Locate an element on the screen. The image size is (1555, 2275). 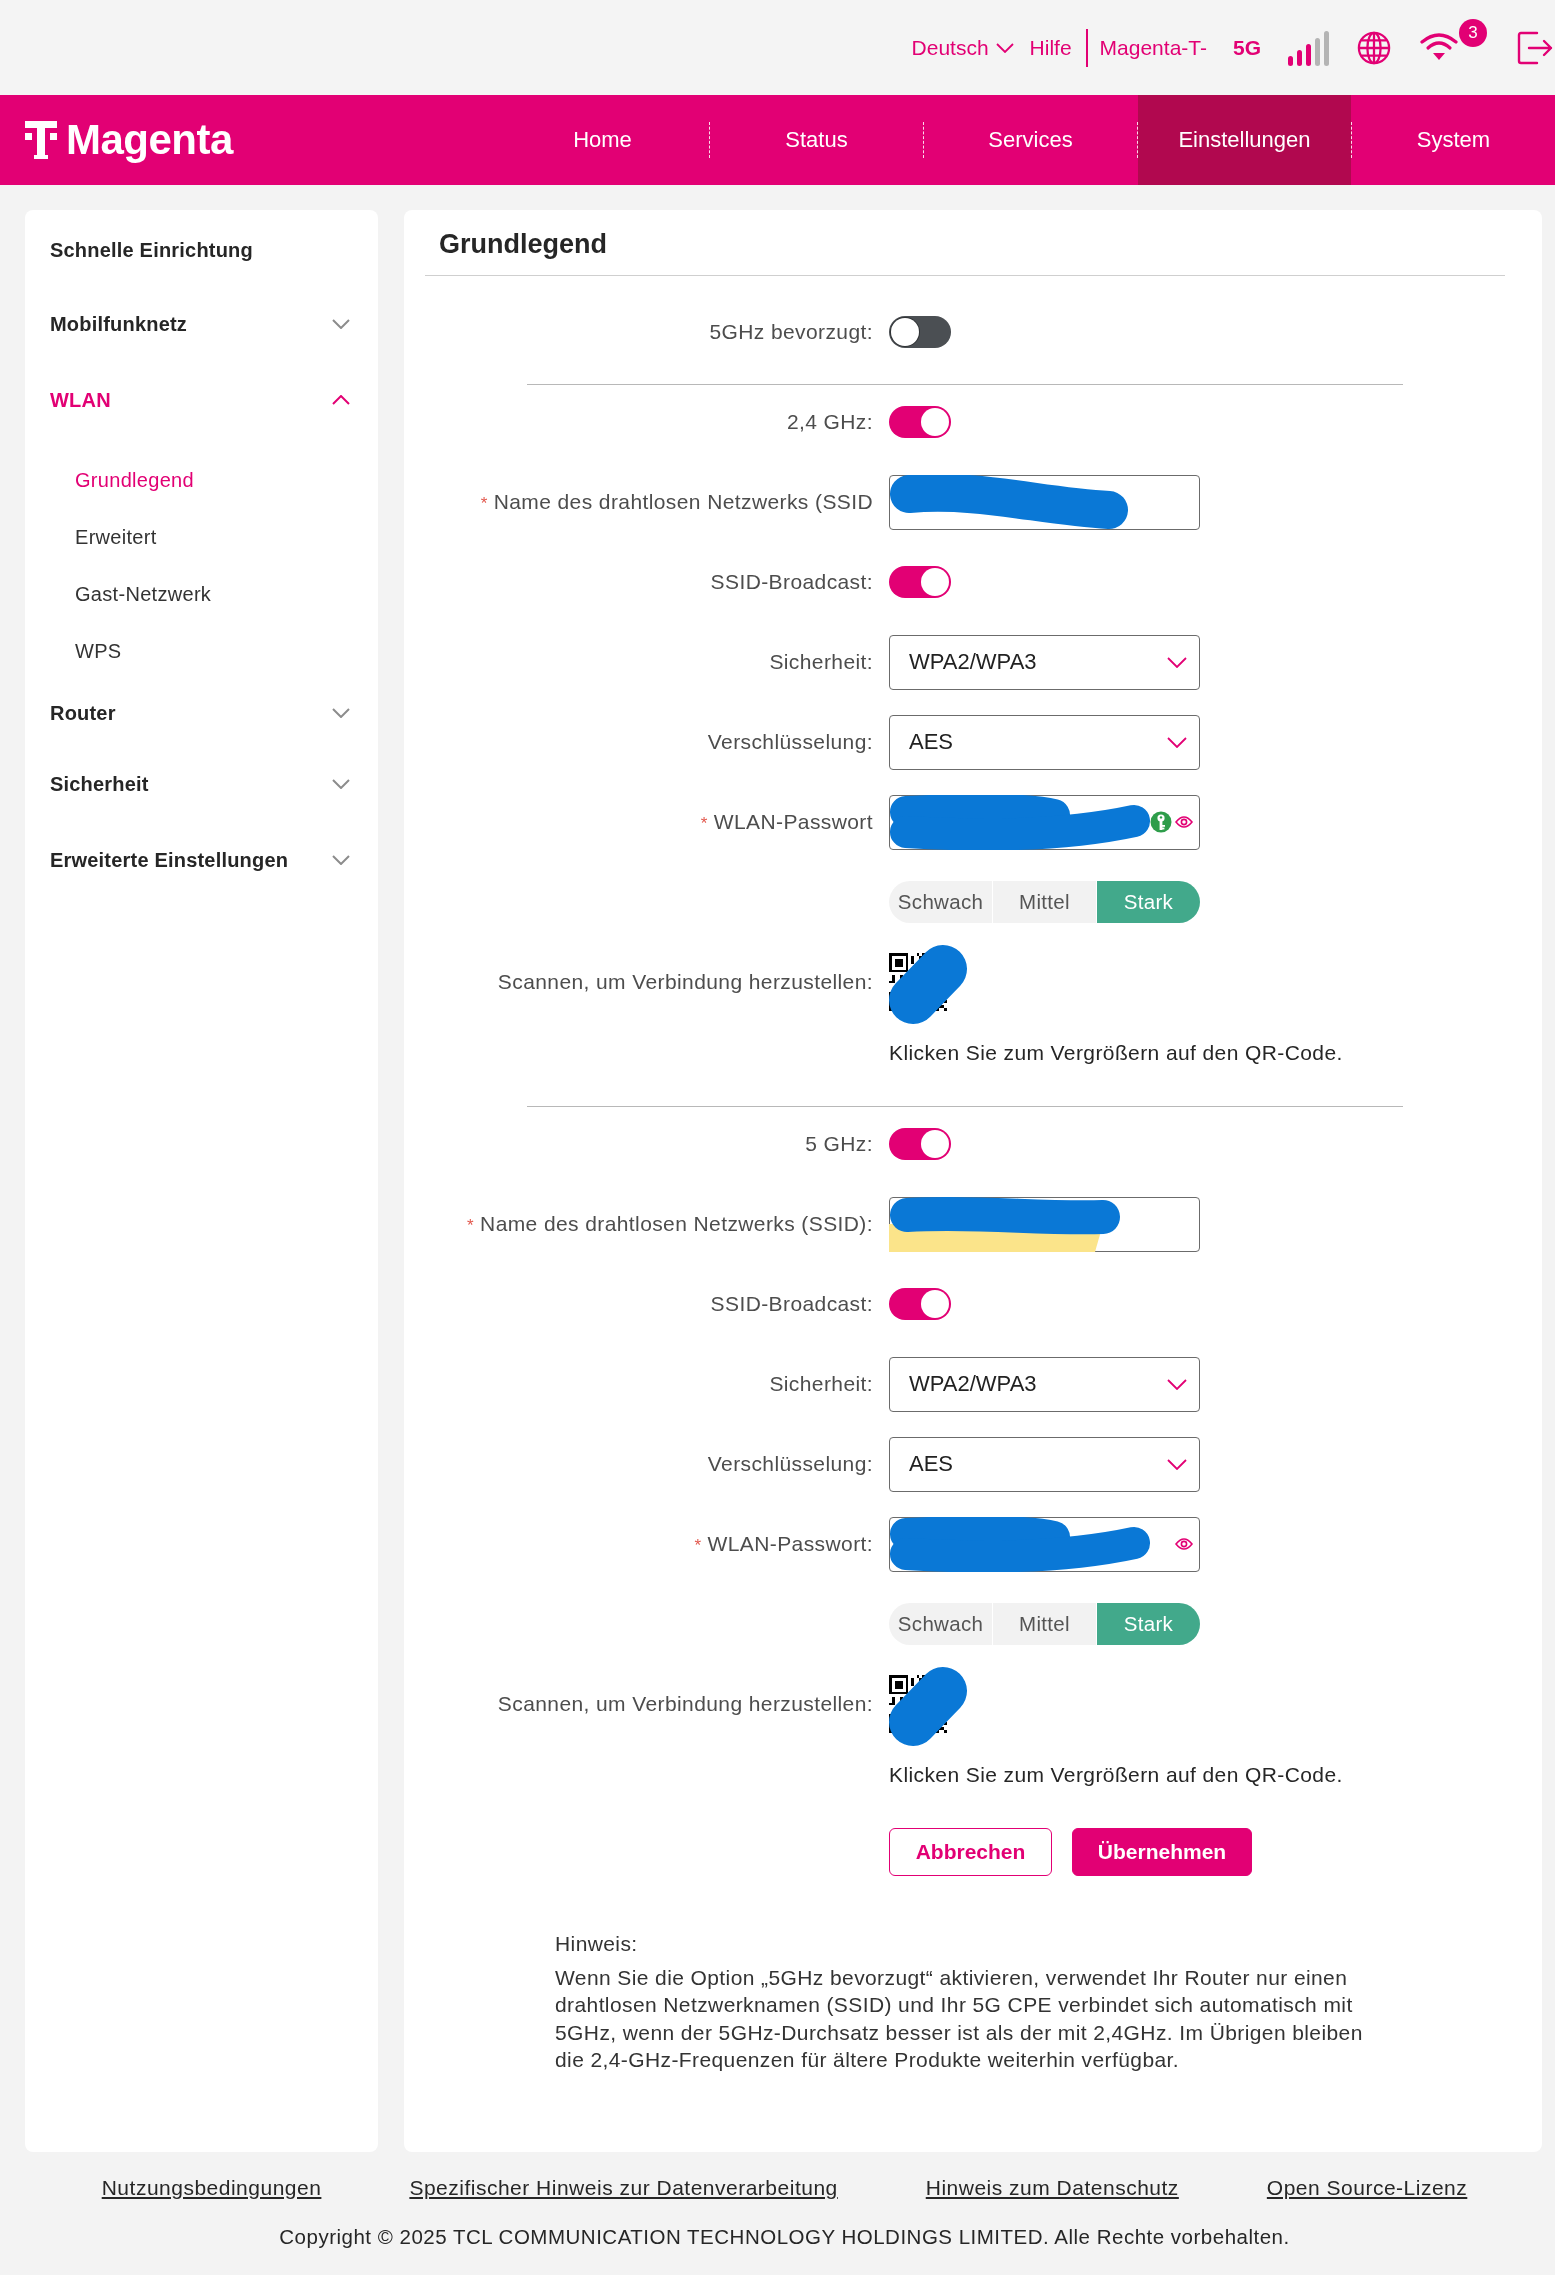
sidebar-item: Sicherheit is located at coordinates (201, 784).